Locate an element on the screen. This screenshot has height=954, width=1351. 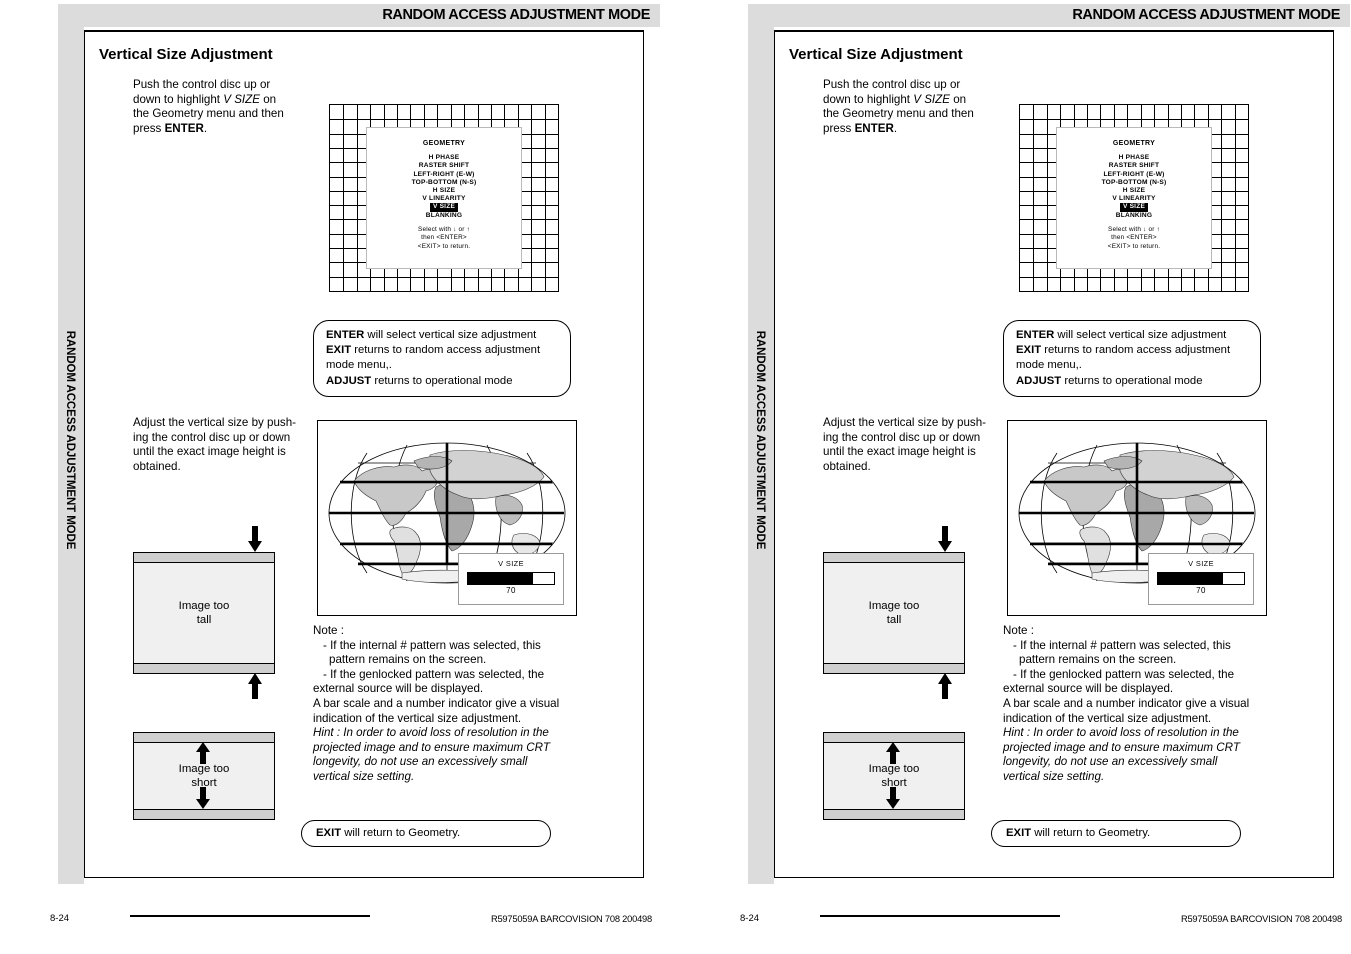
adjust-key-label: ADJUST is located at coordinates (1039, 380).